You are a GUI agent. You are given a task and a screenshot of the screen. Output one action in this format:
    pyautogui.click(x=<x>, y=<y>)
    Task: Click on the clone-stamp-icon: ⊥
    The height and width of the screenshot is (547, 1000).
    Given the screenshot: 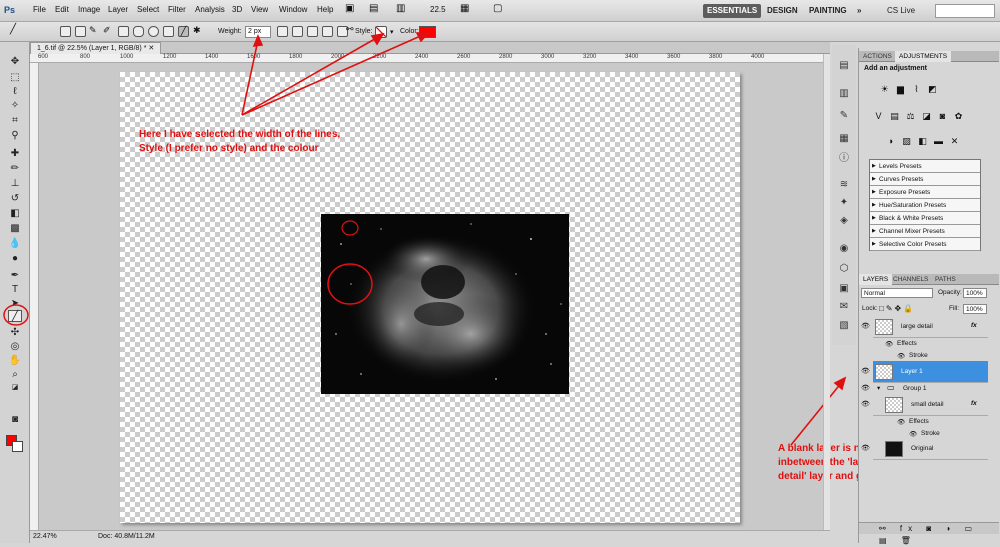 What is the action you would take?
    pyautogui.click(x=15, y=184)
    